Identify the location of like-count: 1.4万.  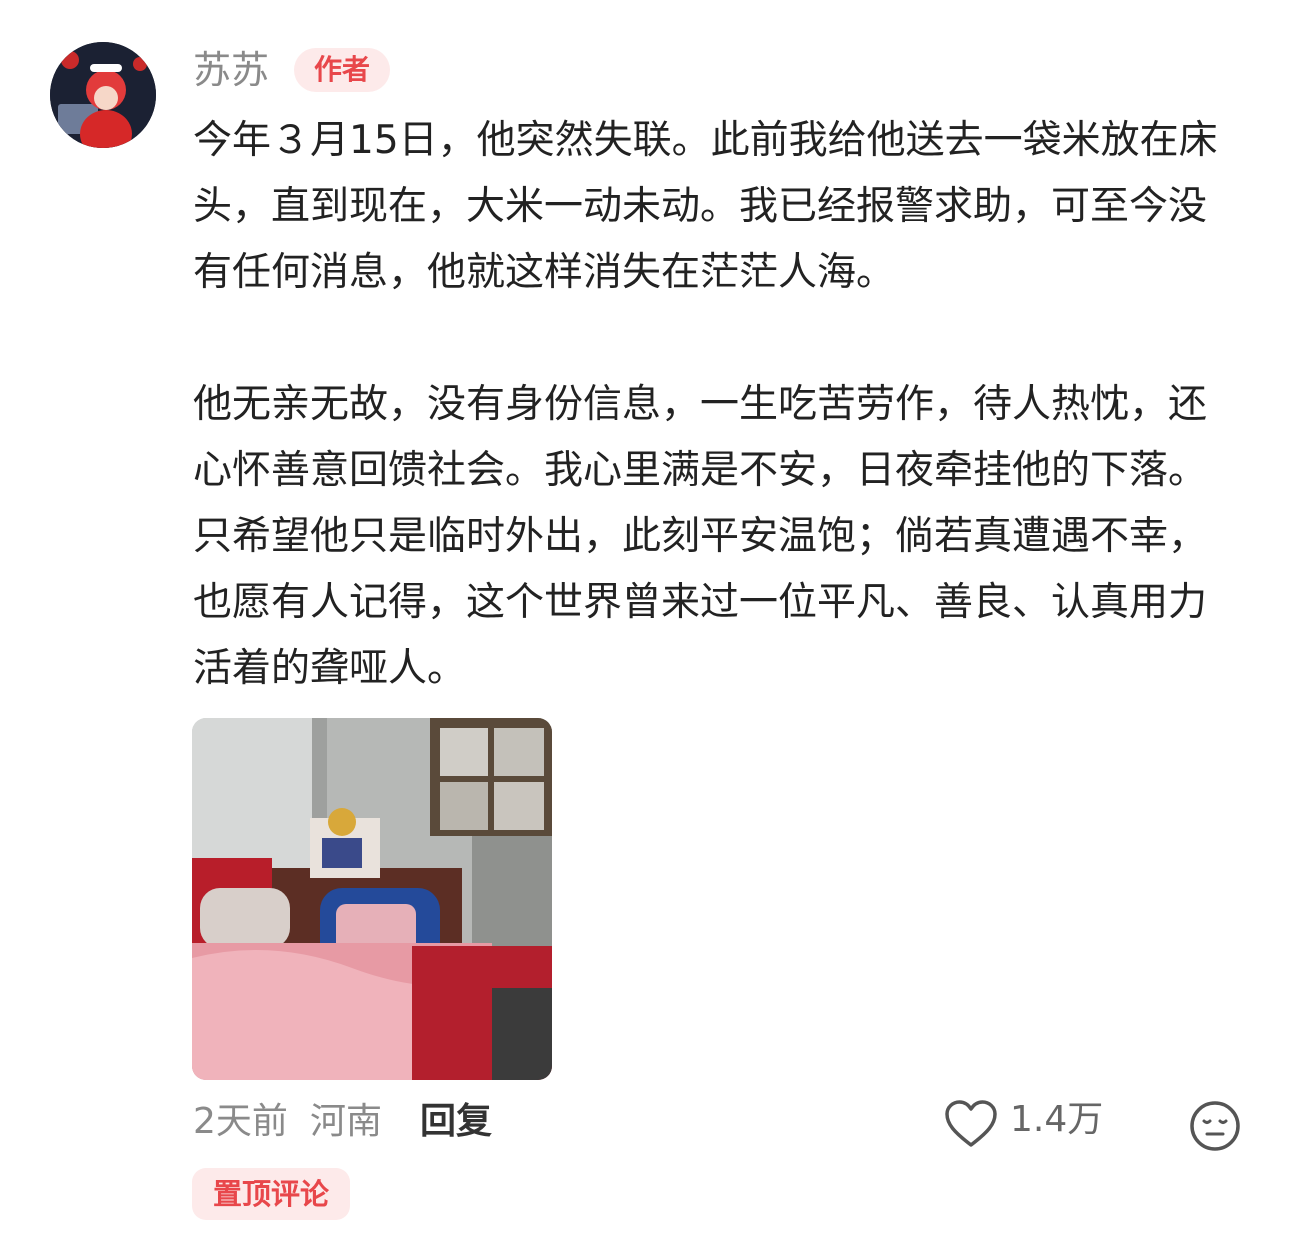
(1057, 1119).